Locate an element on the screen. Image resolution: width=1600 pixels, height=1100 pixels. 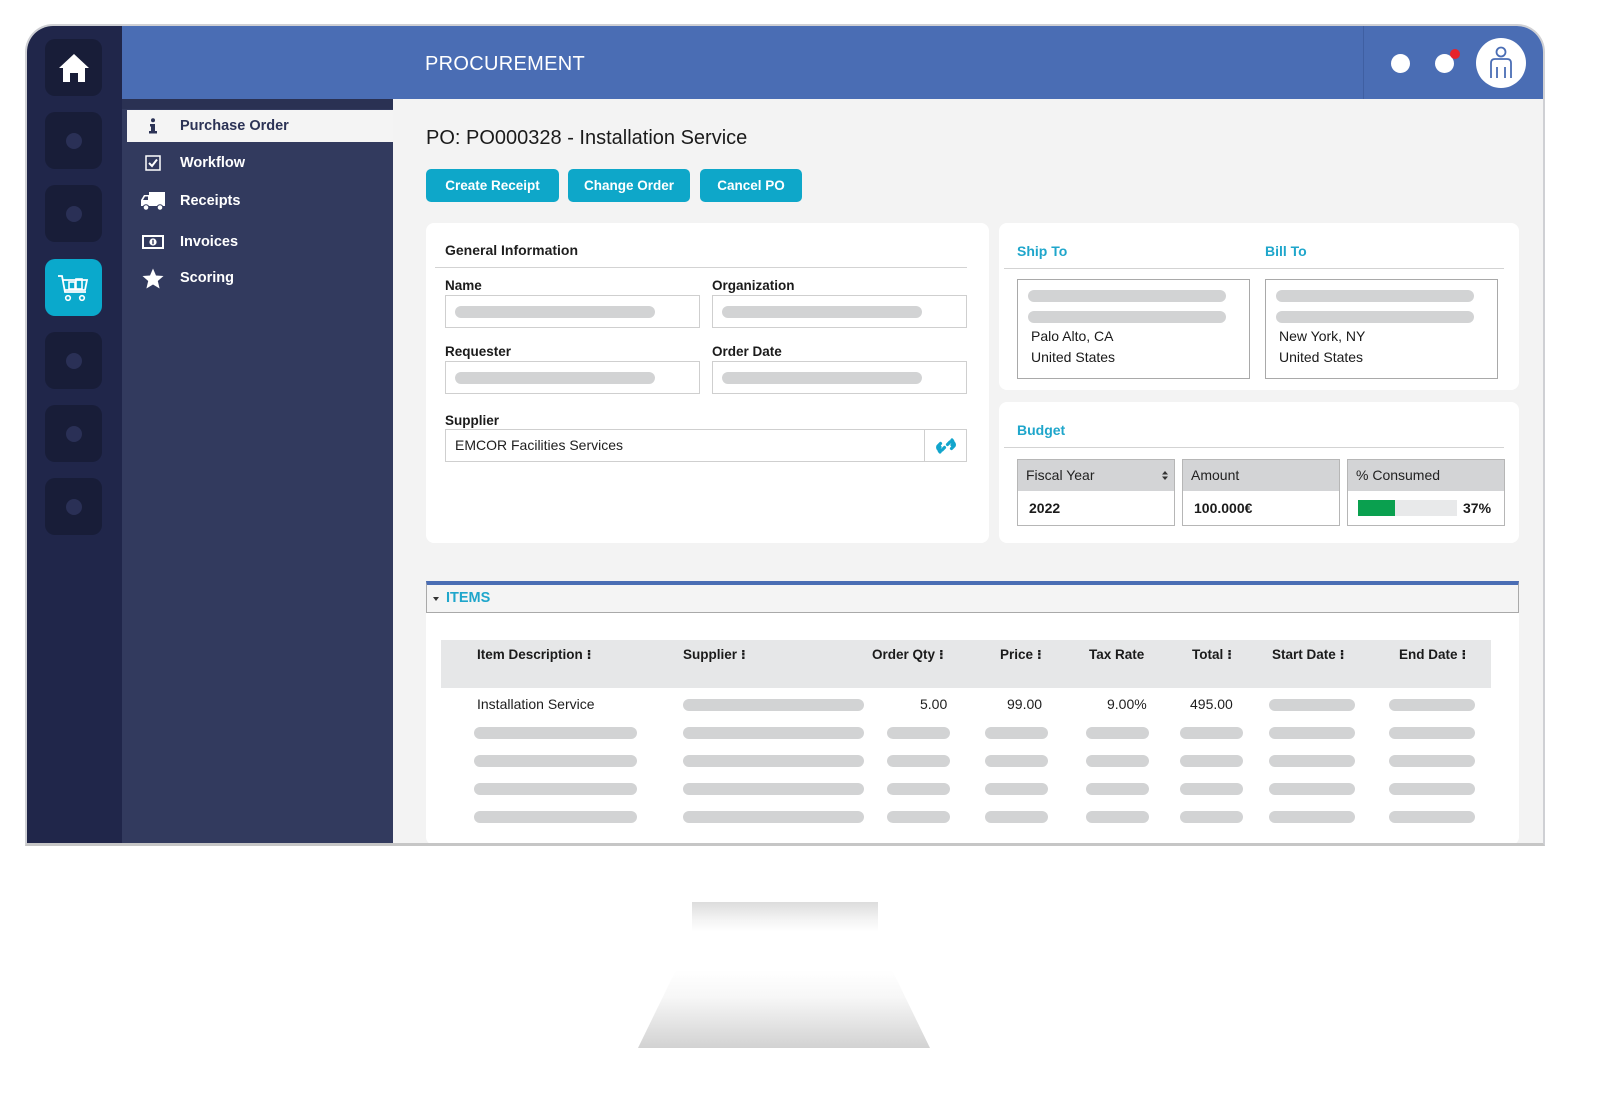
amount-label: Amount is located at coordinates (1215, 475).